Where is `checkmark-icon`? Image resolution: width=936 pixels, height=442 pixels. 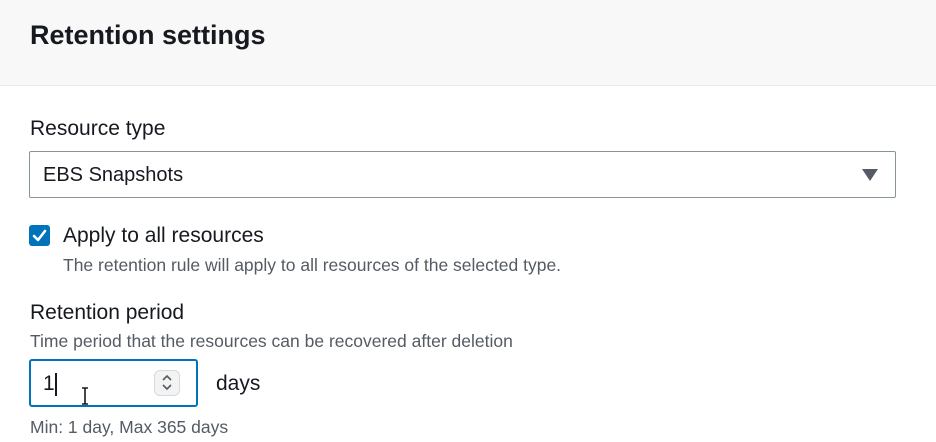 checkmark-icon is located at coordinates (39, 235).